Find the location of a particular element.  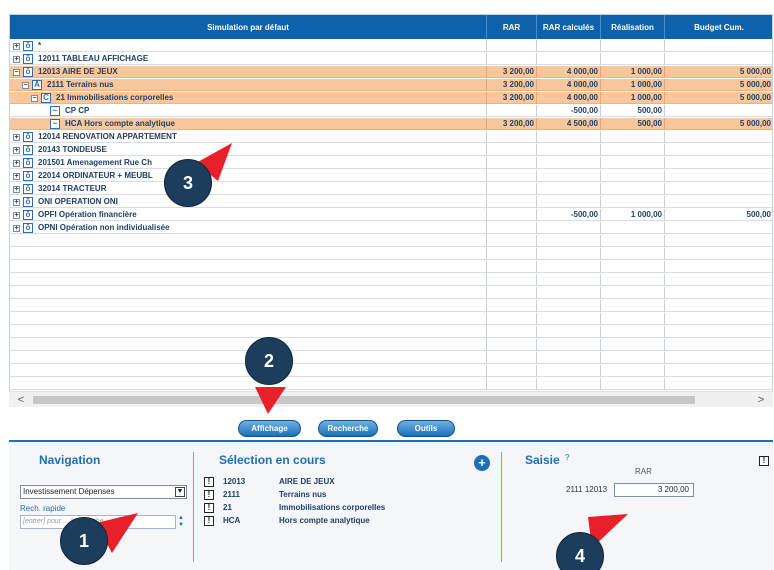

callout-badge: 3 is located at coordinates (188, 183).